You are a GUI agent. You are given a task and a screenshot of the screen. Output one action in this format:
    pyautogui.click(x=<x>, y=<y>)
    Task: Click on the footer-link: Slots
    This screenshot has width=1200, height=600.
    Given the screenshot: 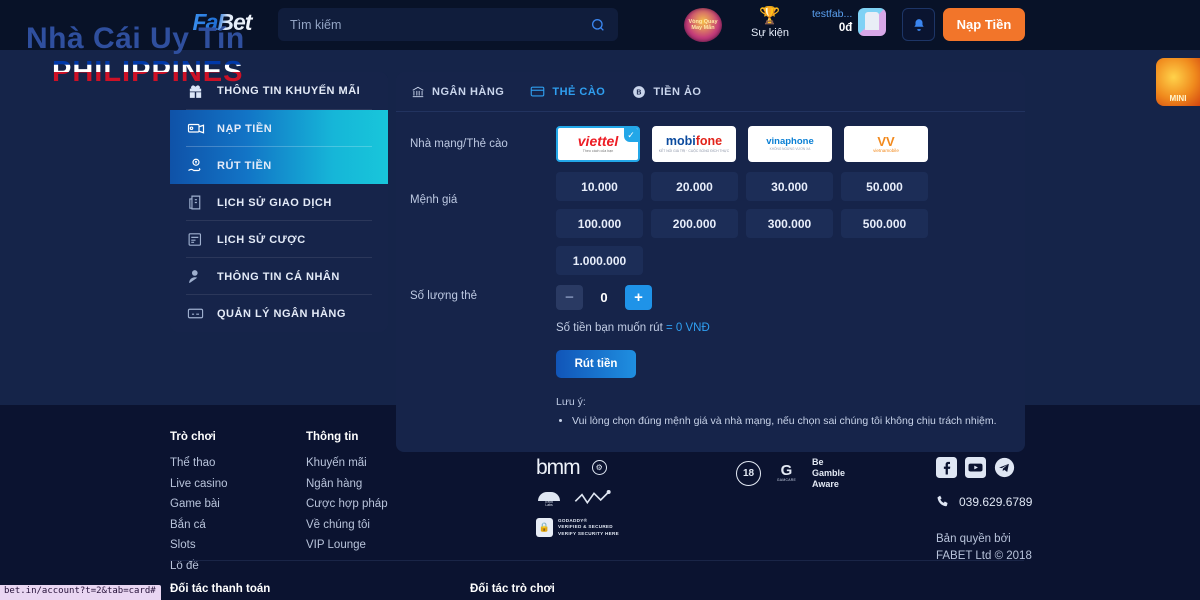 What is the action you would take?
    pyautogui.click(x=238, y=545)
    